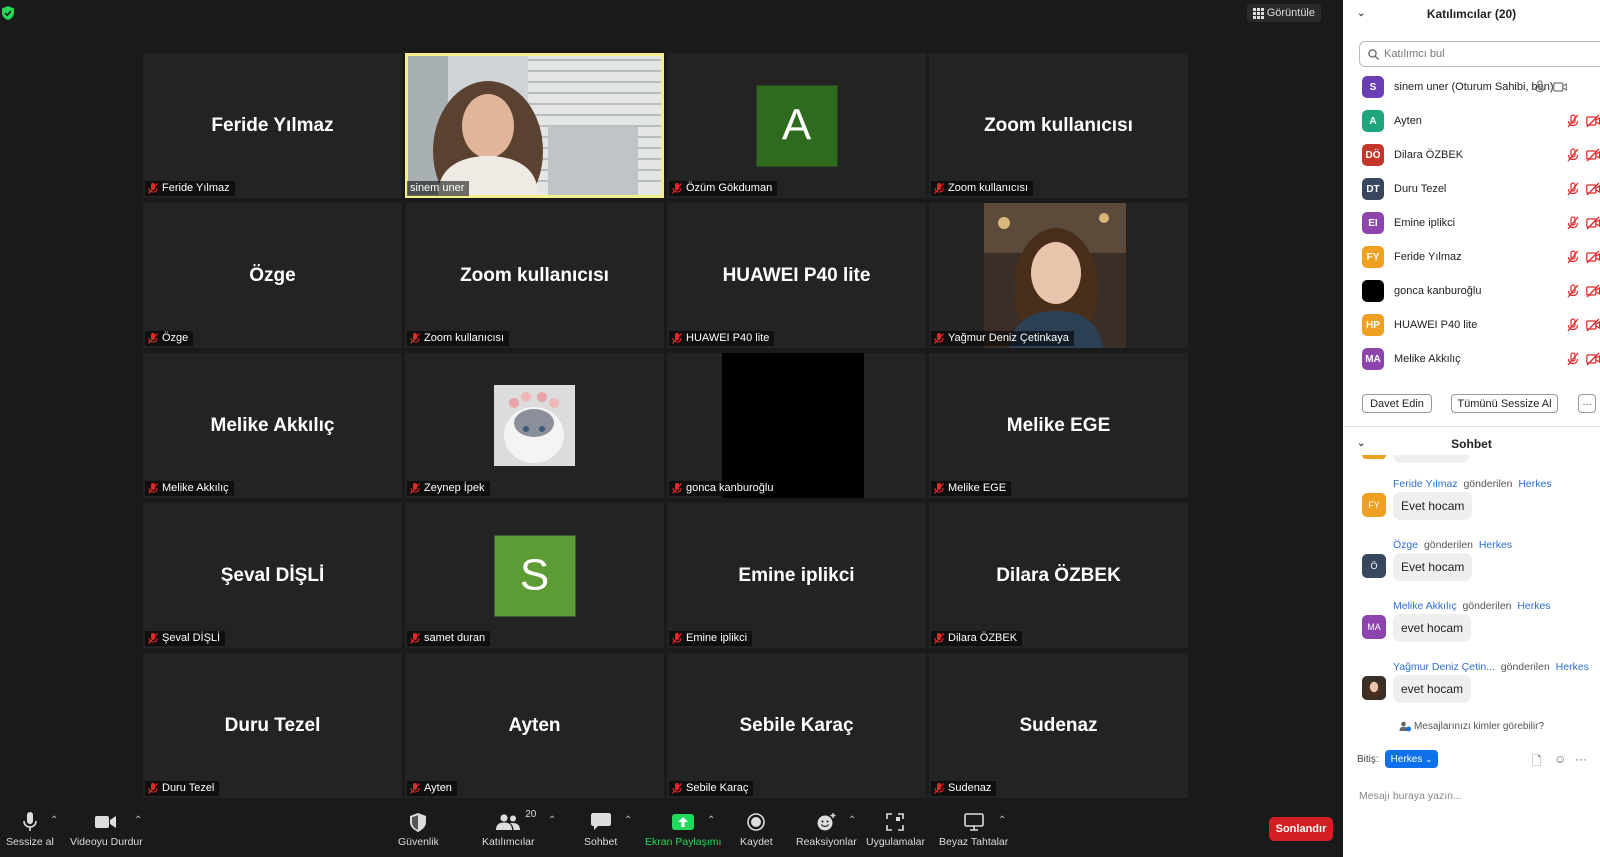  What do you see at coordinates (54, 820) in the screenshot?
I see `audio-options-caret-icon: ⌃` at bounding box center [54, 820].